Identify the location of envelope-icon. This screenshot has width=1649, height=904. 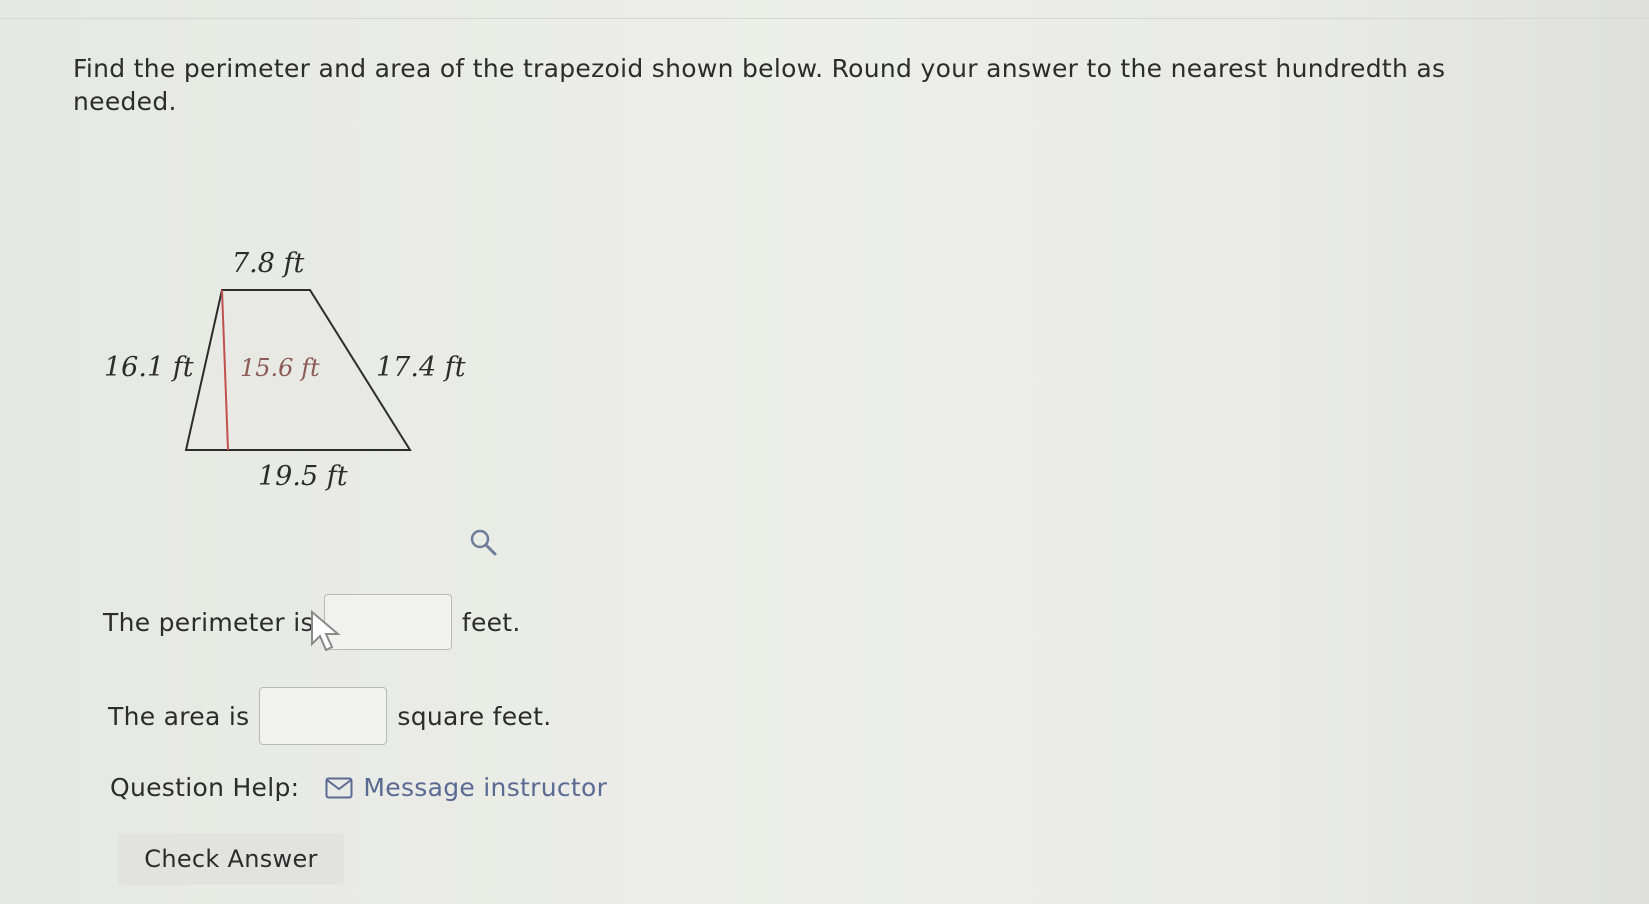
(339, 788).